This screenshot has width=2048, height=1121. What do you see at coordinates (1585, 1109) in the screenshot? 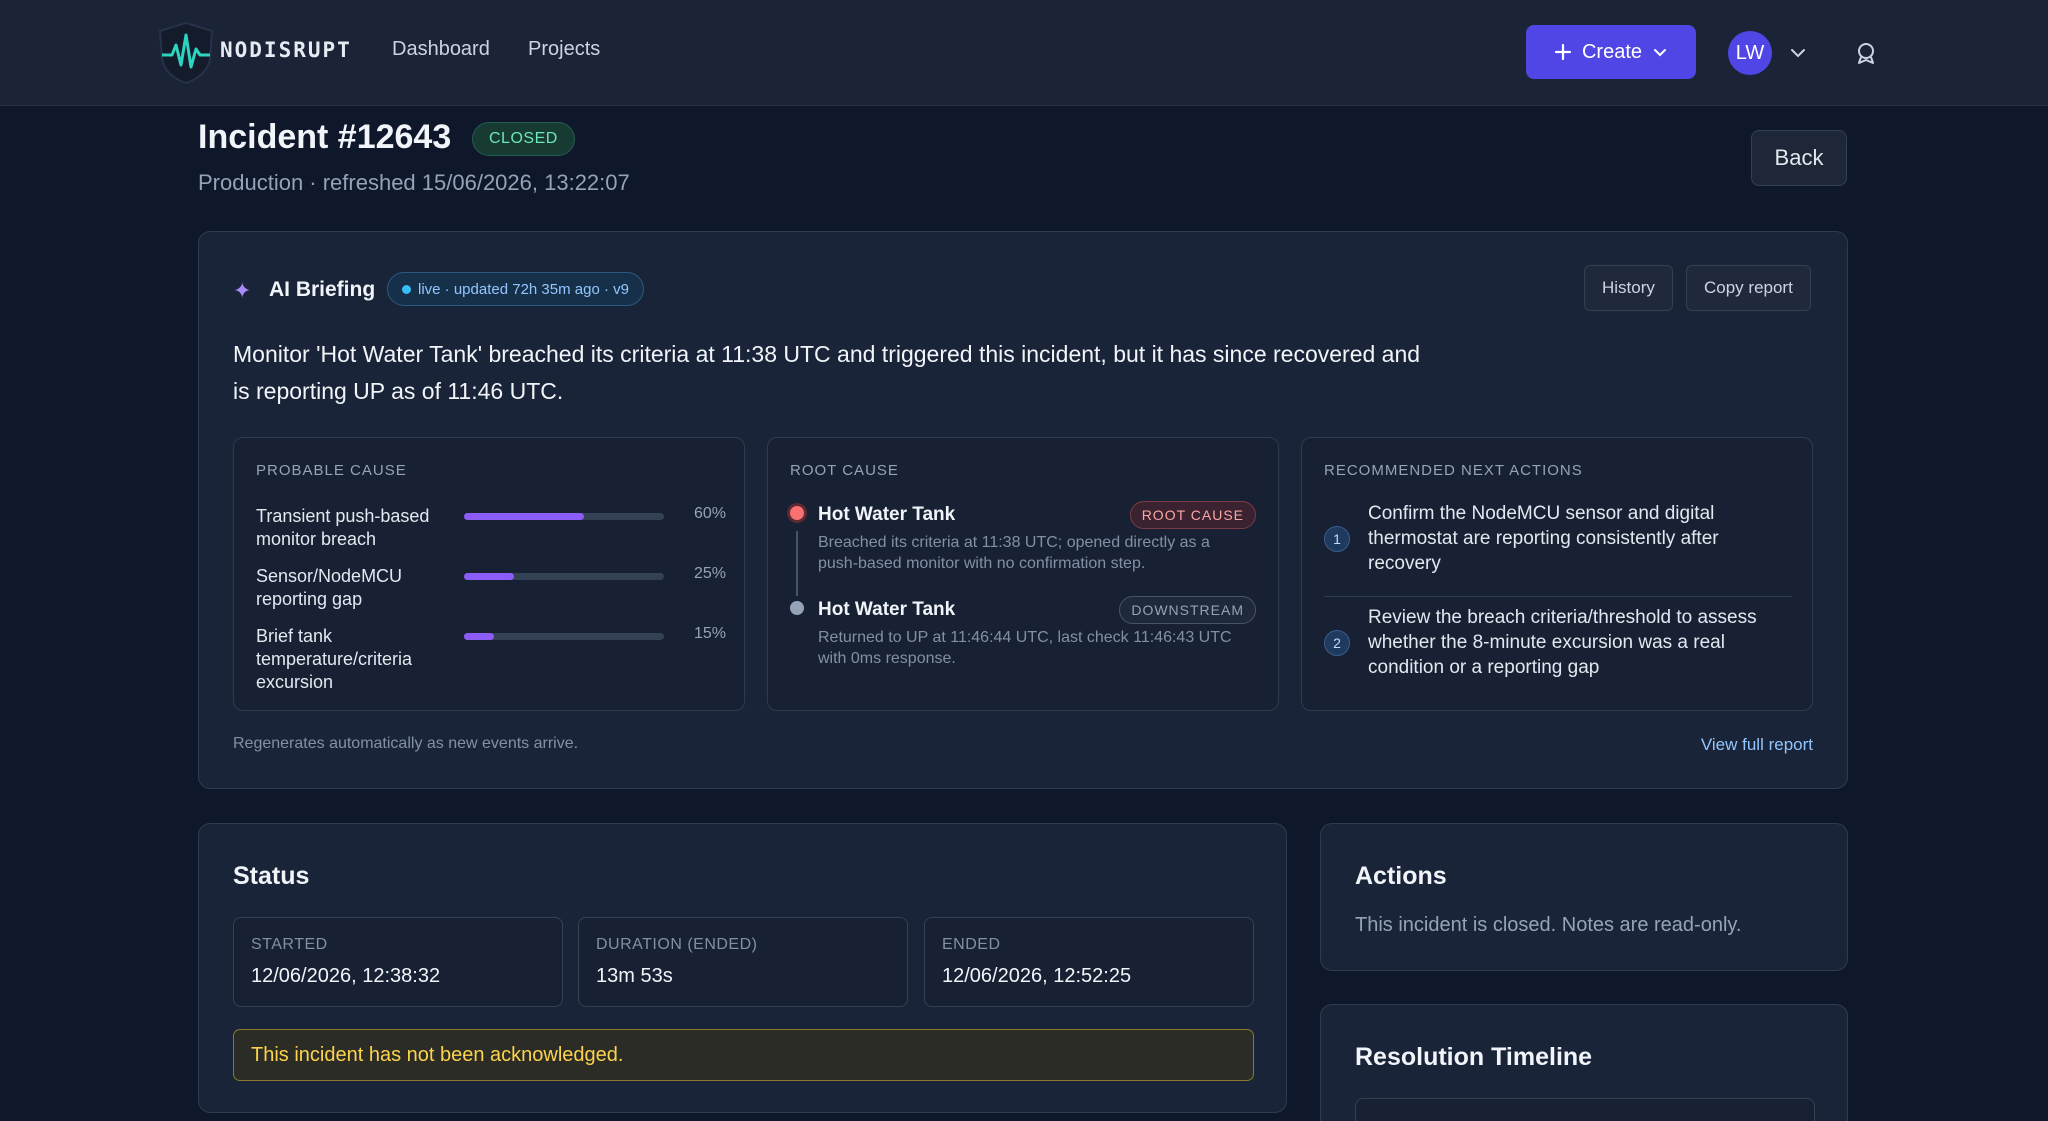
I see `timeline-entry` at bounding box center [1585, 1109].